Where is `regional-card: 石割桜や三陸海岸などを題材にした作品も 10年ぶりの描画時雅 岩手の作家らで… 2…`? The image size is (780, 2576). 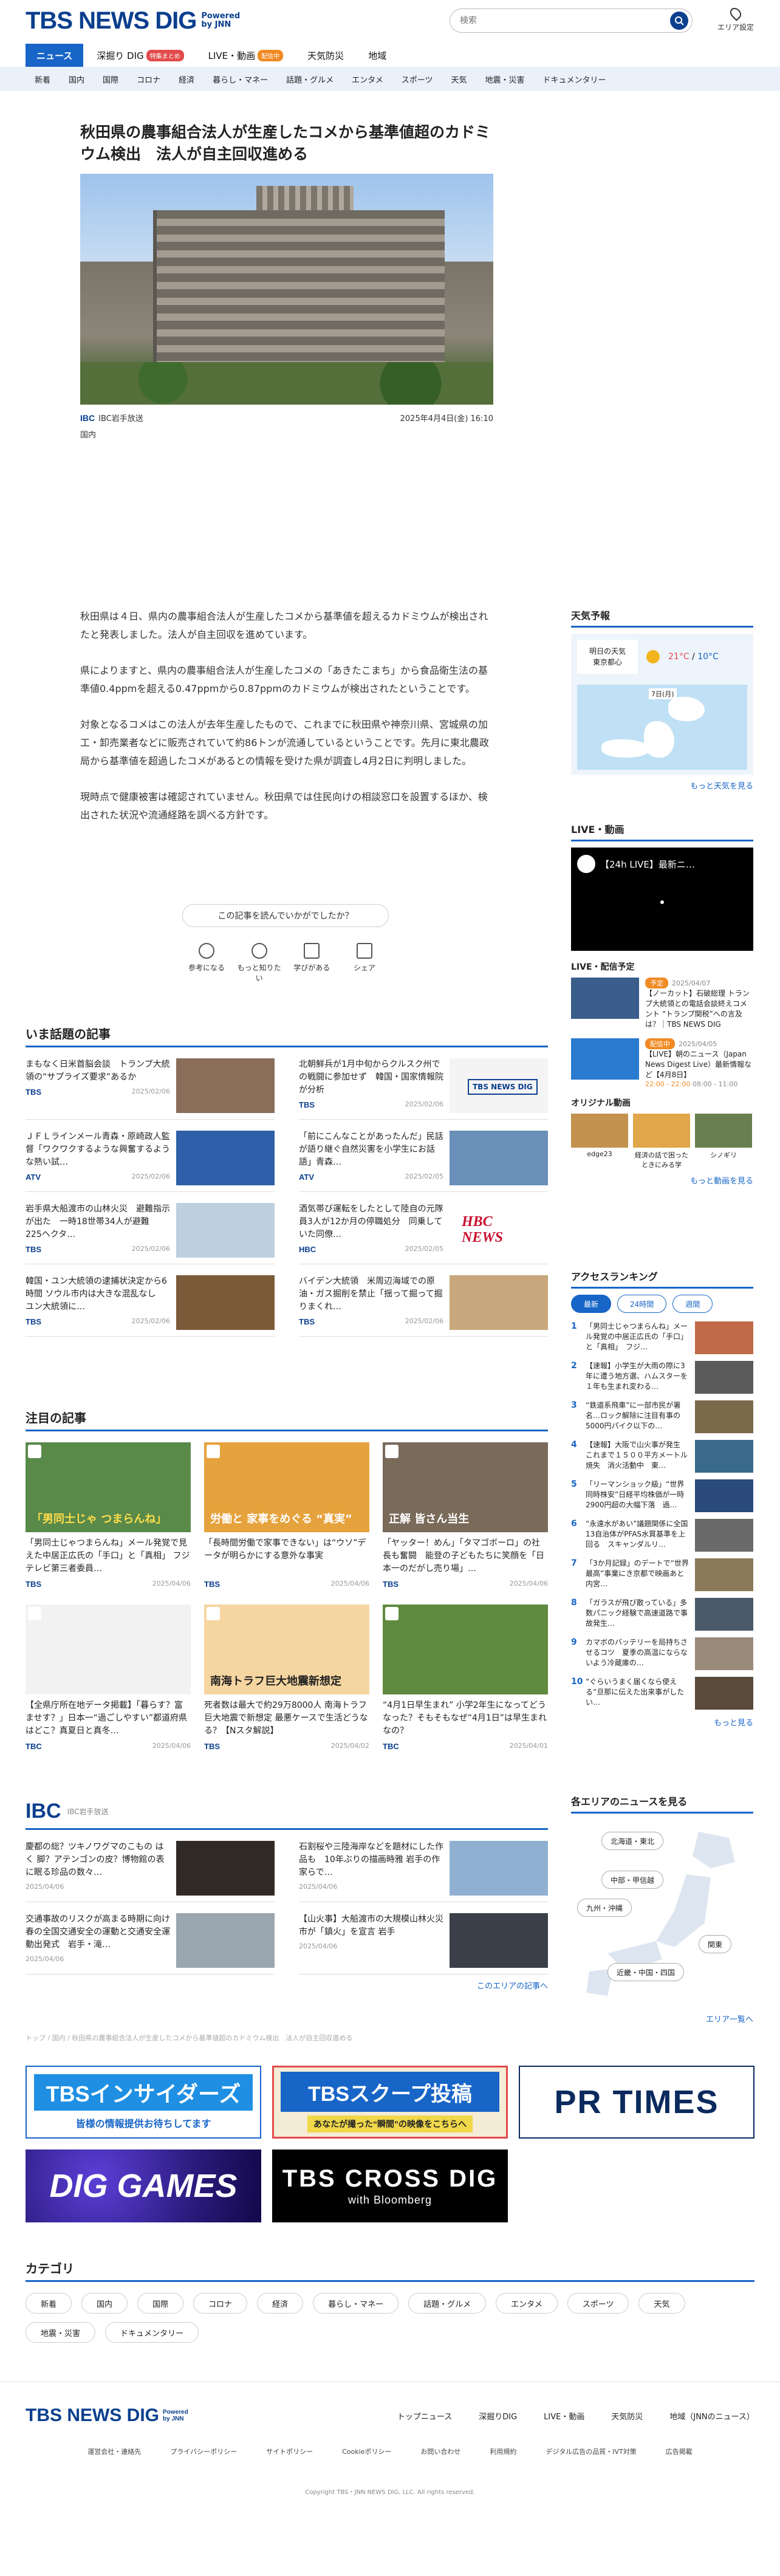 regional-card: 石割桜や三陸海岸などを題材にした作品も 10年ぶりの描画時雅 岩手の作家らで… 2… is located at coordinates (423, 1871).